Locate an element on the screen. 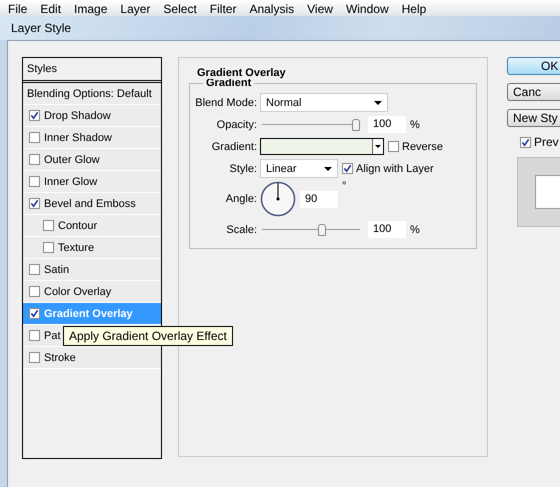  preview-box is located at coordinates (538, 192).